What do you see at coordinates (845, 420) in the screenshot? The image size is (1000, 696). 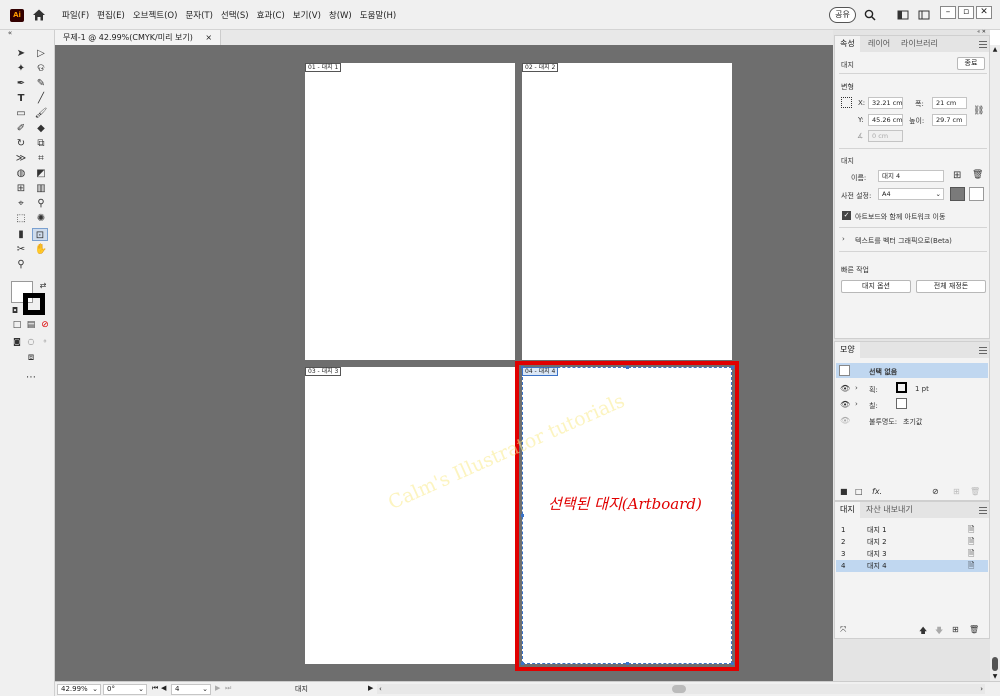 I see `opacity-visibility-eye-icon: 👁` at bounding box center [845, 420].